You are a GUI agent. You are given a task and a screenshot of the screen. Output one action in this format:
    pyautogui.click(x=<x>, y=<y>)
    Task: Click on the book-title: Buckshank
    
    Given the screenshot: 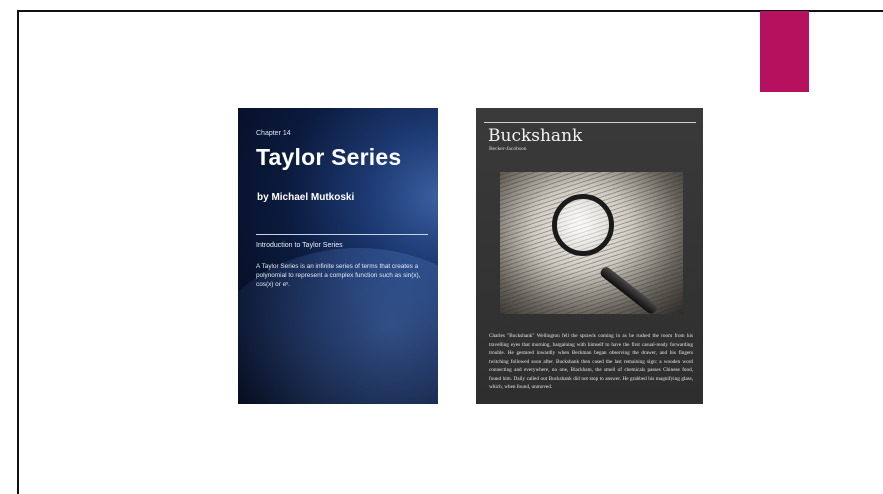 What is the action you would take?
    pyautogui.click(x=535, y=136)
    